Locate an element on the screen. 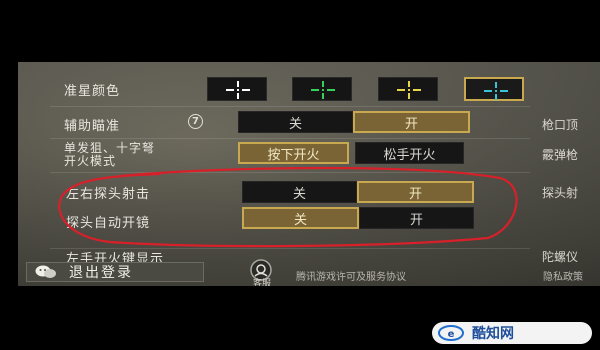 Image resolution: width=600 pixels, height=350 pixels. agreement-link: 腾讯游戏许可及服务协议 is located at coordinates (351, 275).